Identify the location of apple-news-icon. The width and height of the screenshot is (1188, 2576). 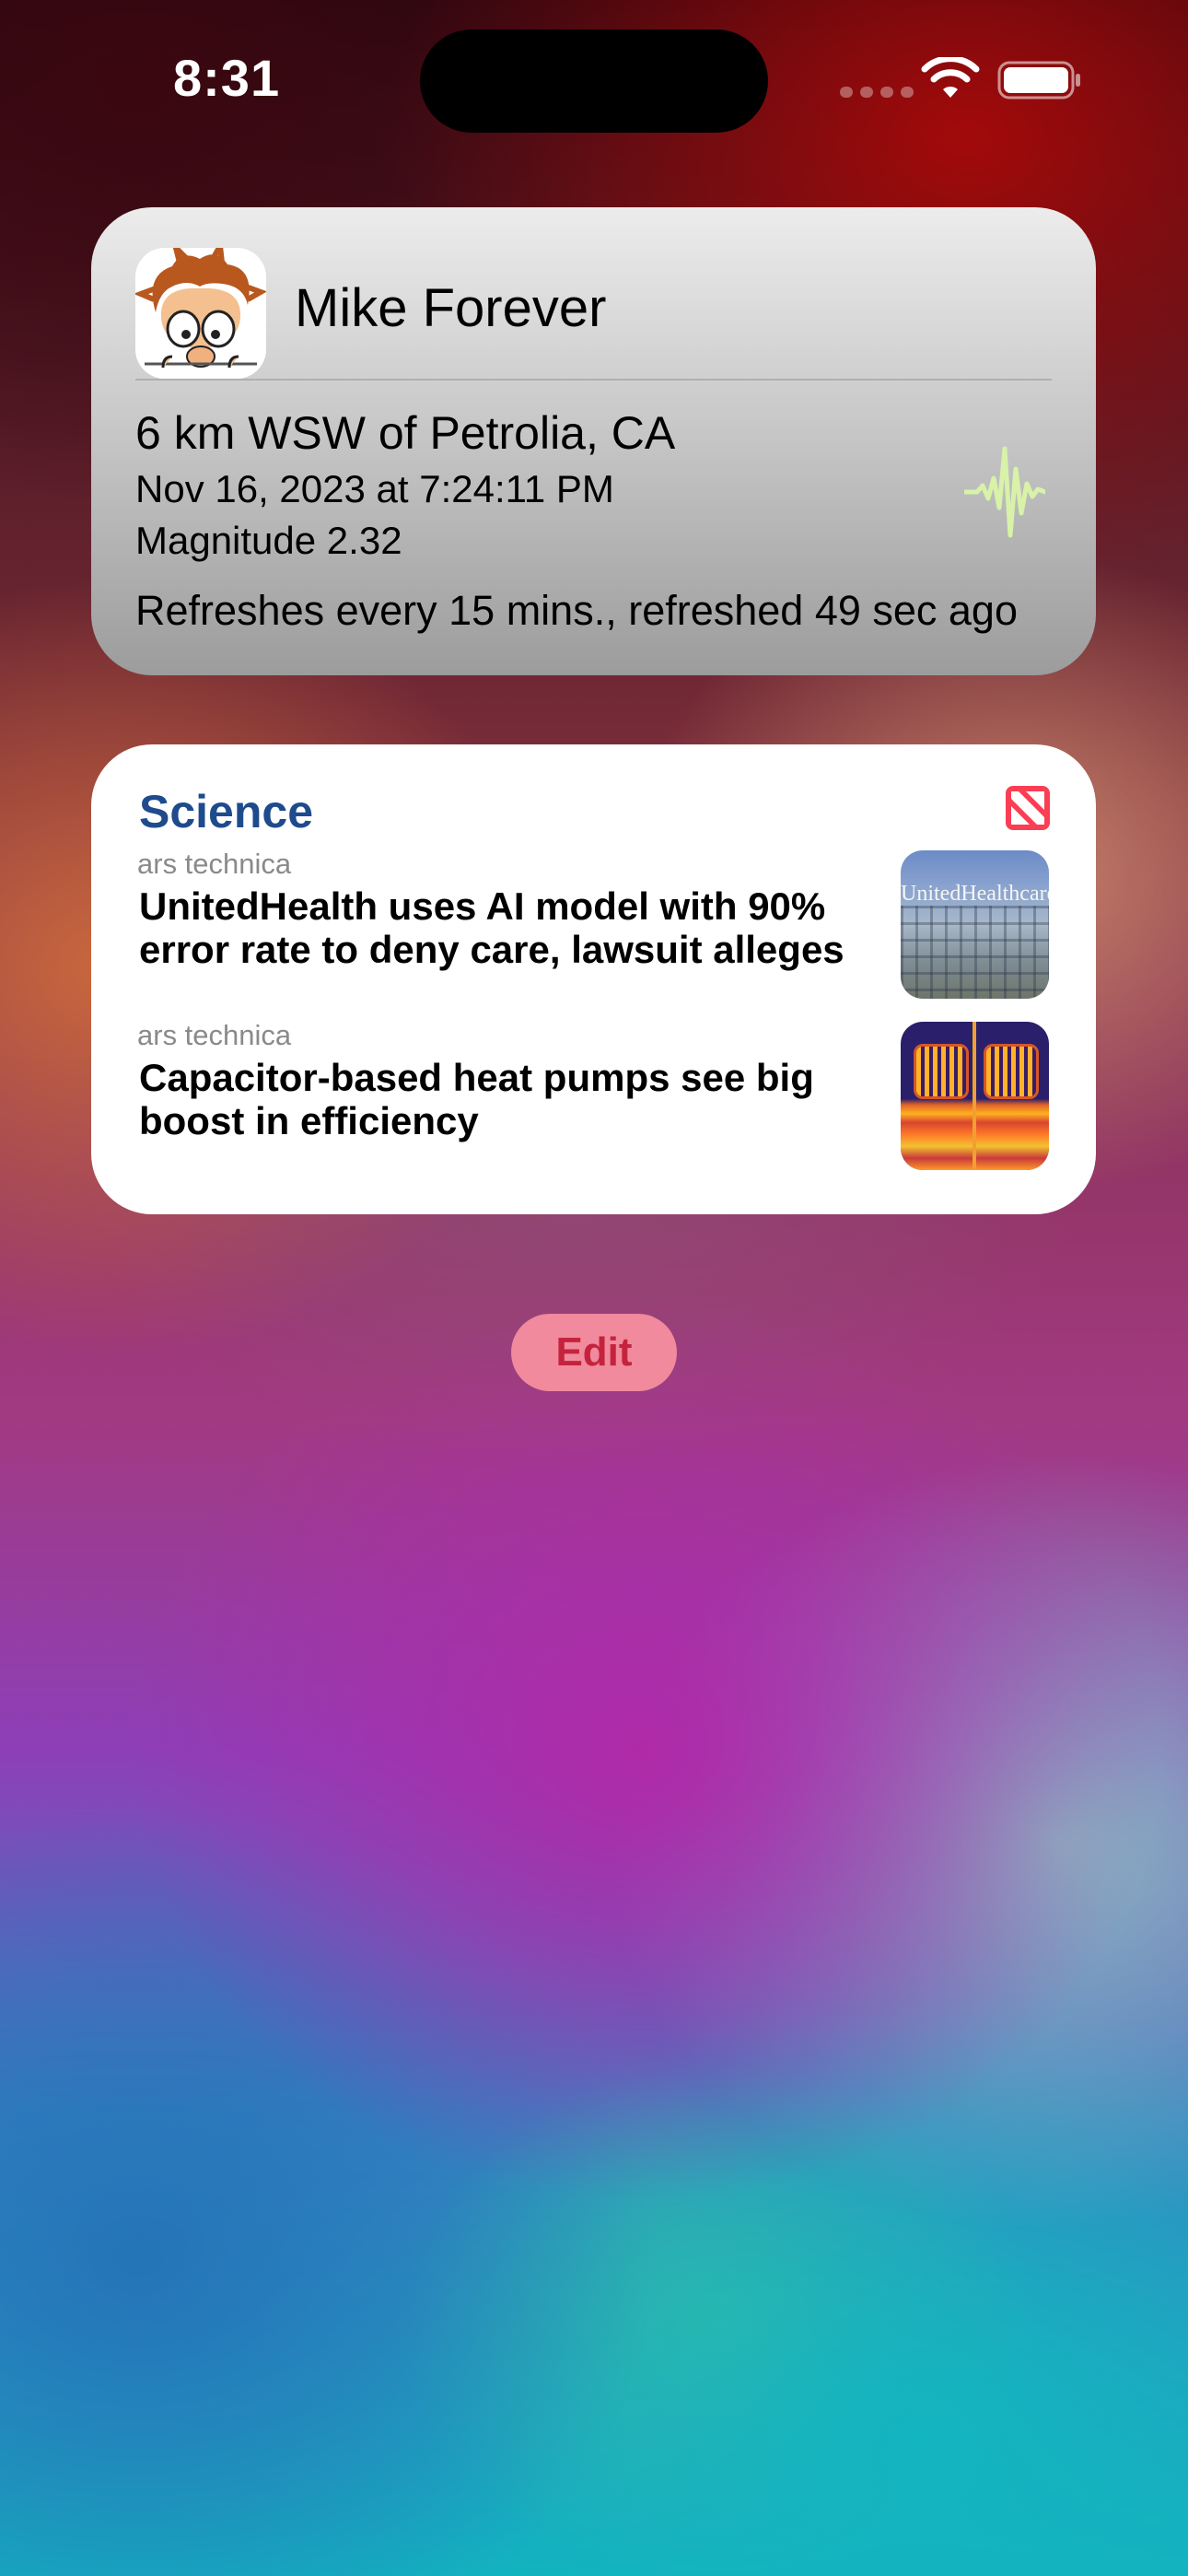
(1028, 808).